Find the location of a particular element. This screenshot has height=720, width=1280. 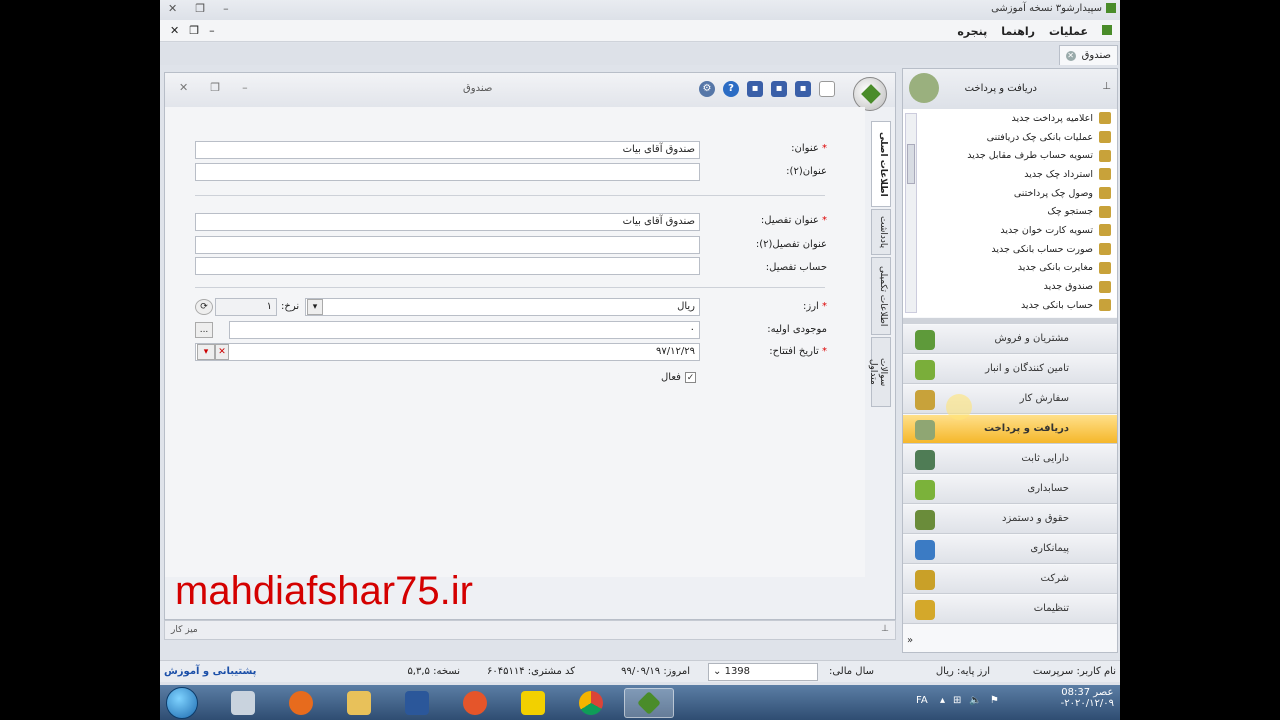

initial-balance-field: ۰ is located at coordinates (464, 330).